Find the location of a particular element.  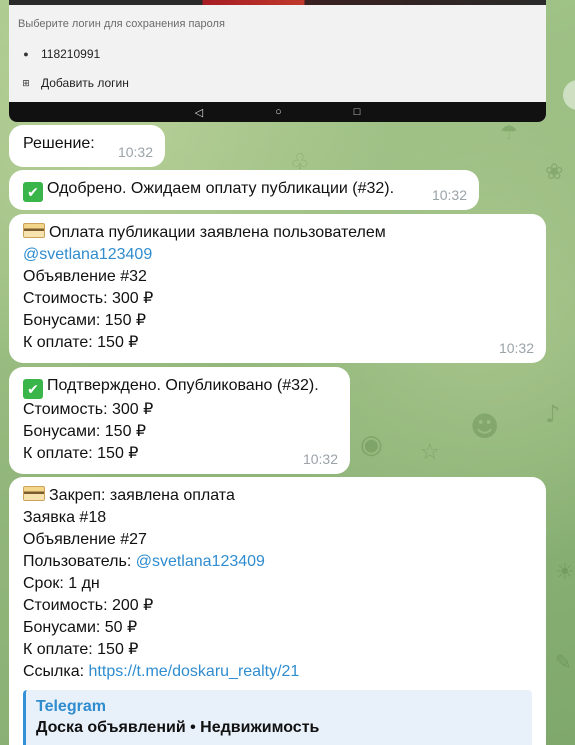

person-icon: ● is located at coordinates (26, 54).